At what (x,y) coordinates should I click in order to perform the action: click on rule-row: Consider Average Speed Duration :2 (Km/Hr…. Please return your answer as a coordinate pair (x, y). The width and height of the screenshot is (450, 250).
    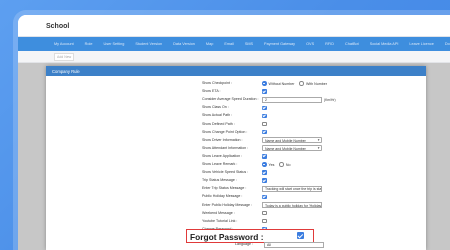
    Looking at the image, I should click on (236, 99).